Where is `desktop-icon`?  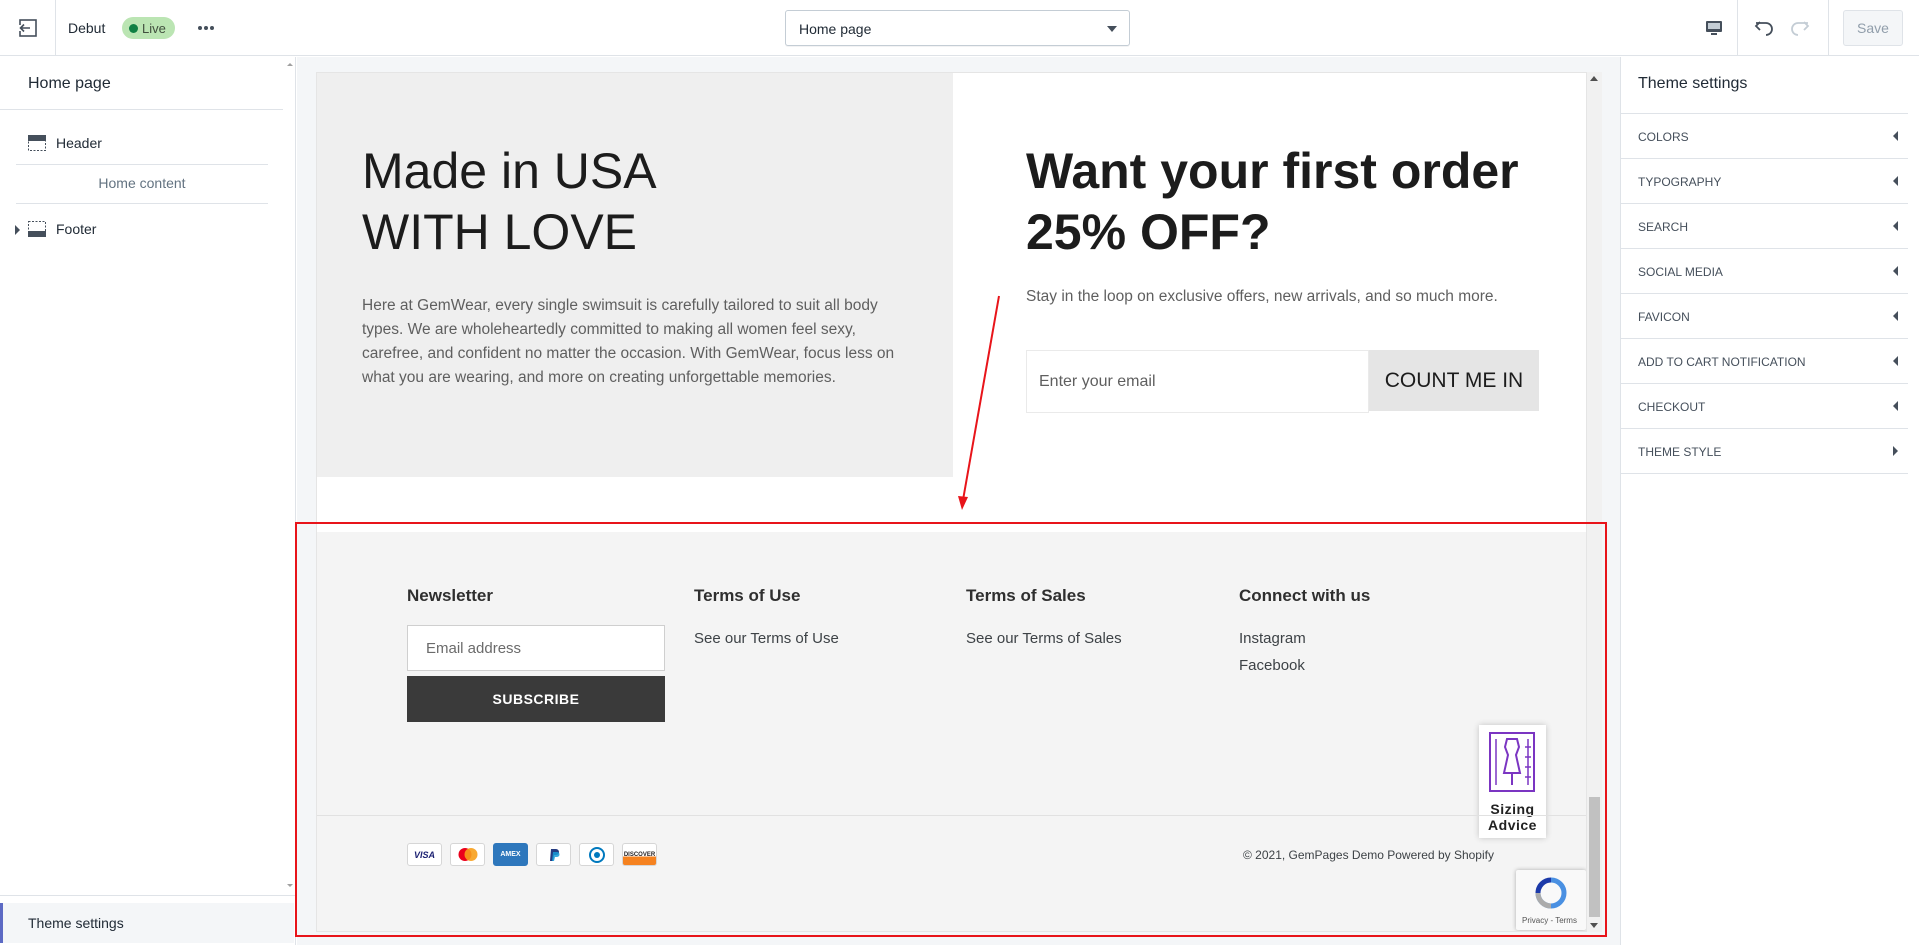 desktop-icon is located at coordinates (1714, 28).